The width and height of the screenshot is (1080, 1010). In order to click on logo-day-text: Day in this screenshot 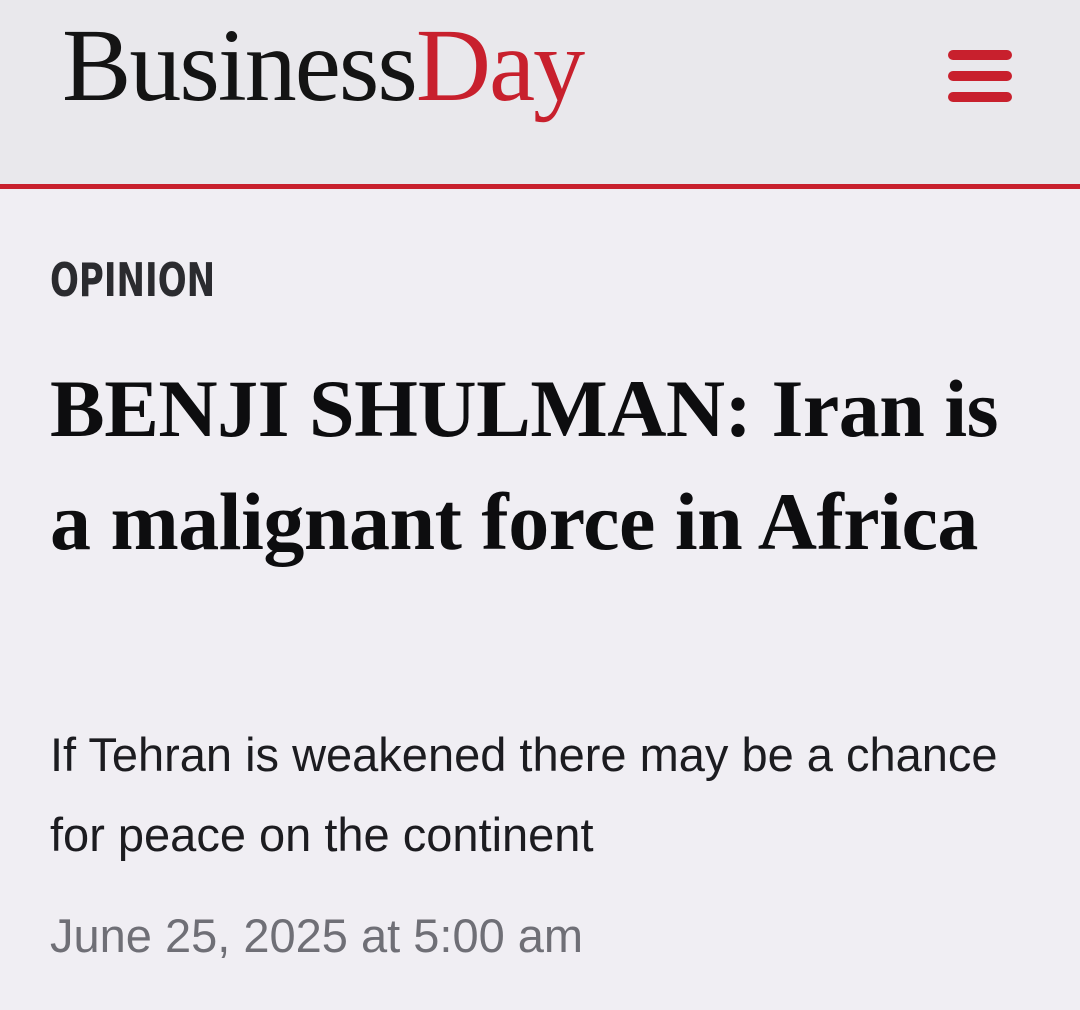, I will do `click(500, 65)`.